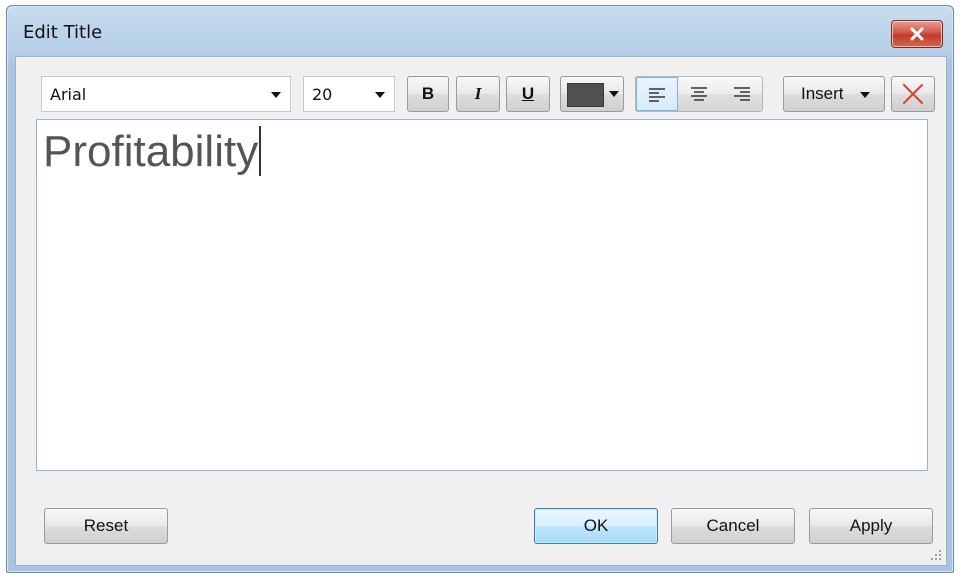 Image resolution: width=960 pixels, height=578 pixels. I want to click on bold-icon: B, so click(428, 93).